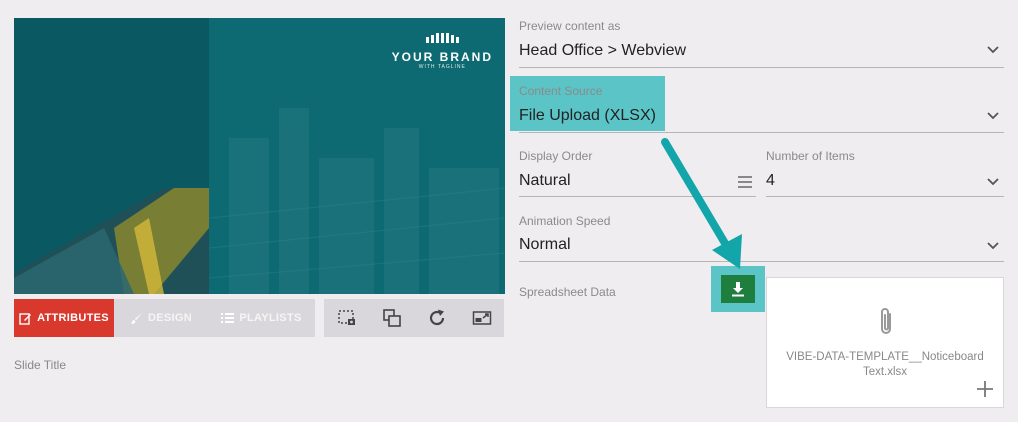 Image resolution: width=1018 pixels, height=422 pixels. I want to click on resize-button, so click(482, 318).